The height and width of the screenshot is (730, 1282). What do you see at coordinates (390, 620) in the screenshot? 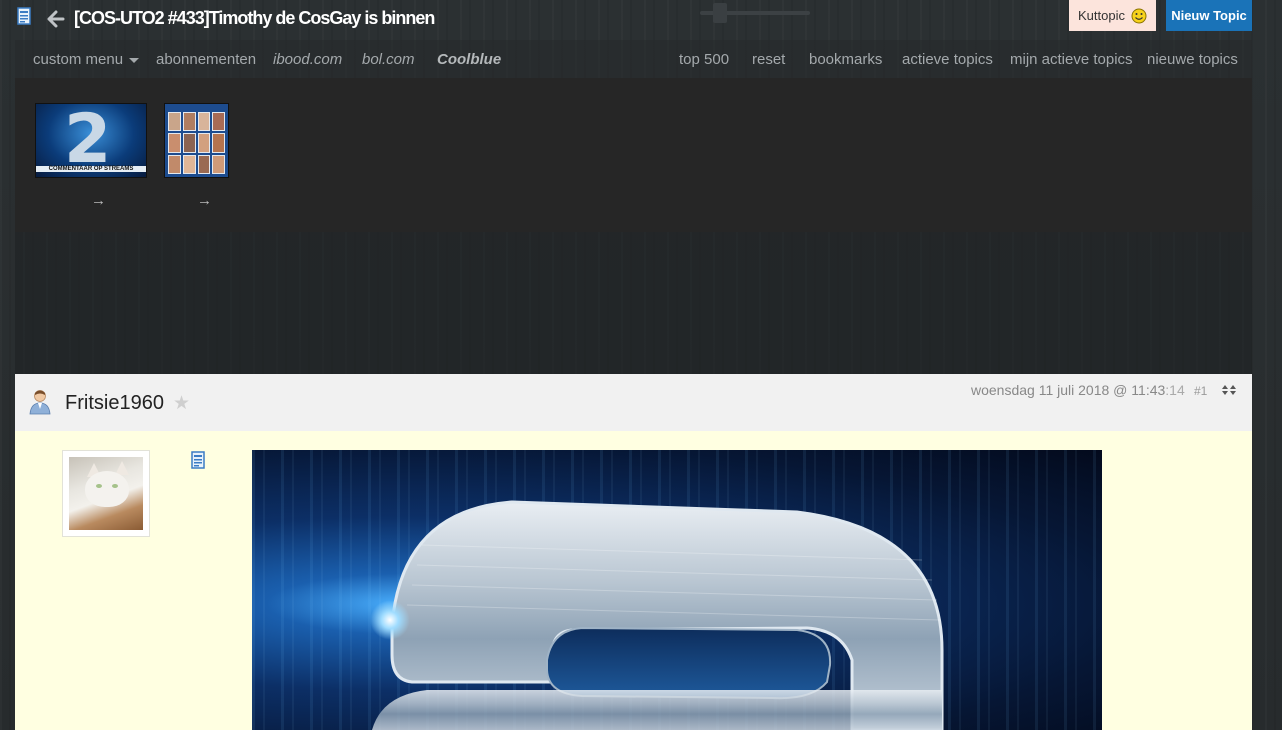
I see `lens-flare` at bounding box center [390, 620].